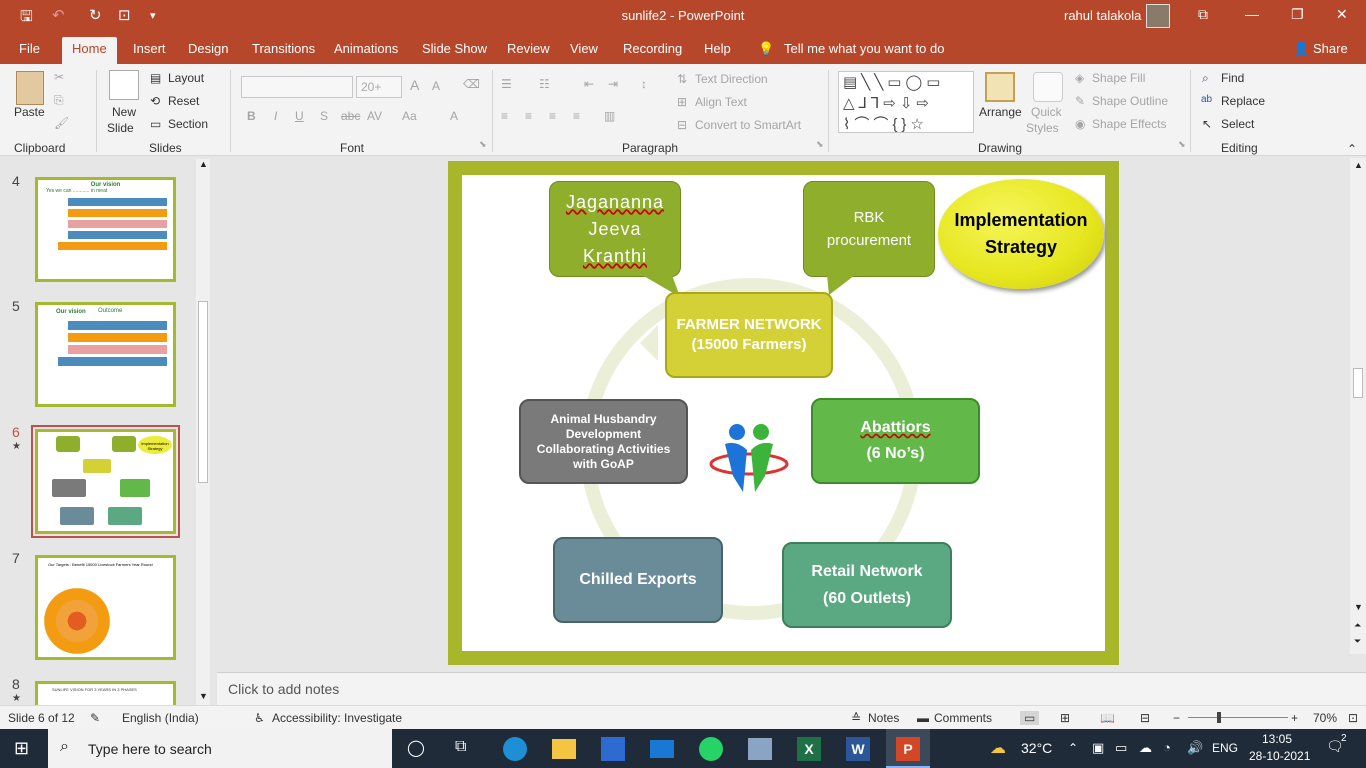 The image size is (1366, 768). Describe the element at coordinates (483, 144) in the screenshot. I see `font-launcher-icon: ⬊` at that location.